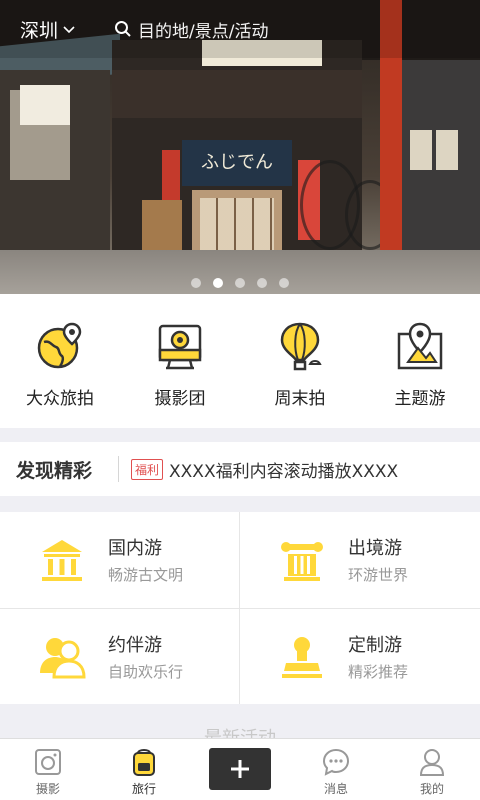 The width and height of the screenshot is (480, 800). I want to click on type-domestic: 国内游 畅游古文明, so click(120, 560).